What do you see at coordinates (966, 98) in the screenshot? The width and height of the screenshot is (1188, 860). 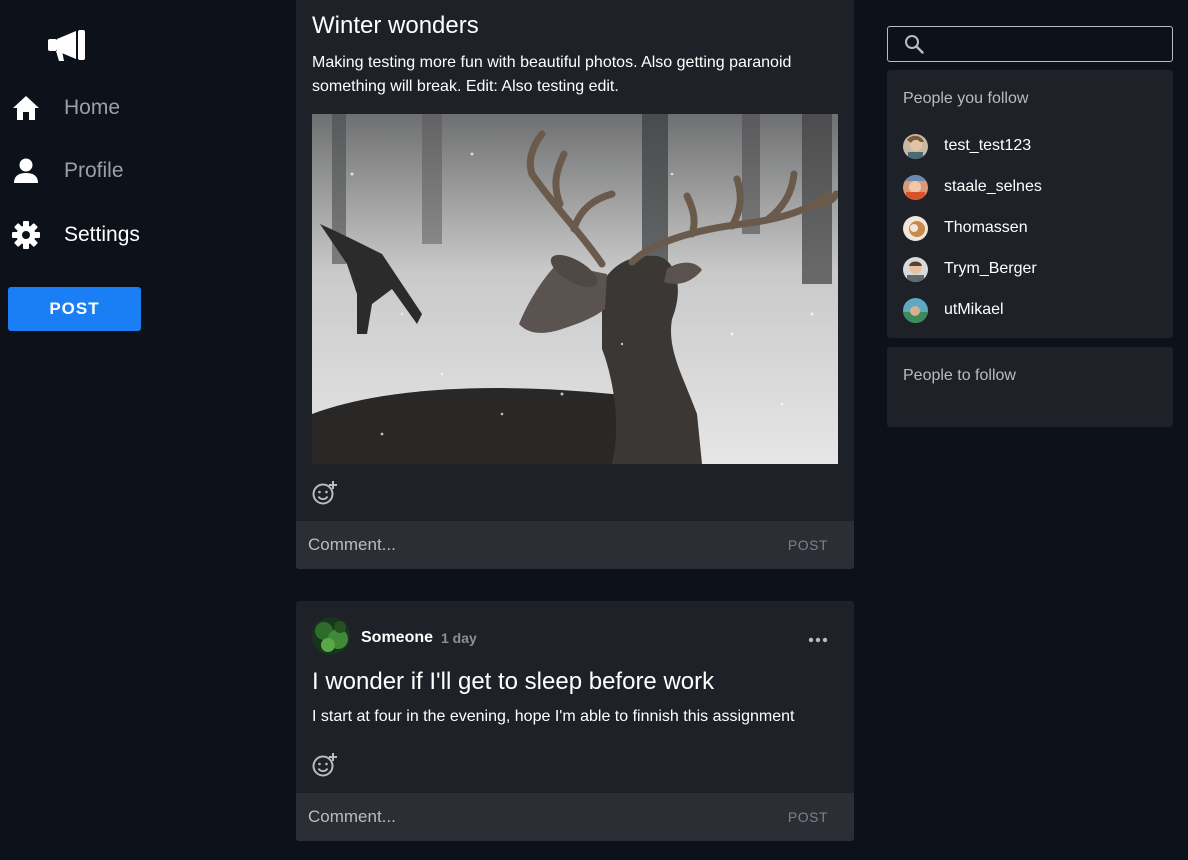 I see `panel-title: People you follow` at bounding box center [966, 98].